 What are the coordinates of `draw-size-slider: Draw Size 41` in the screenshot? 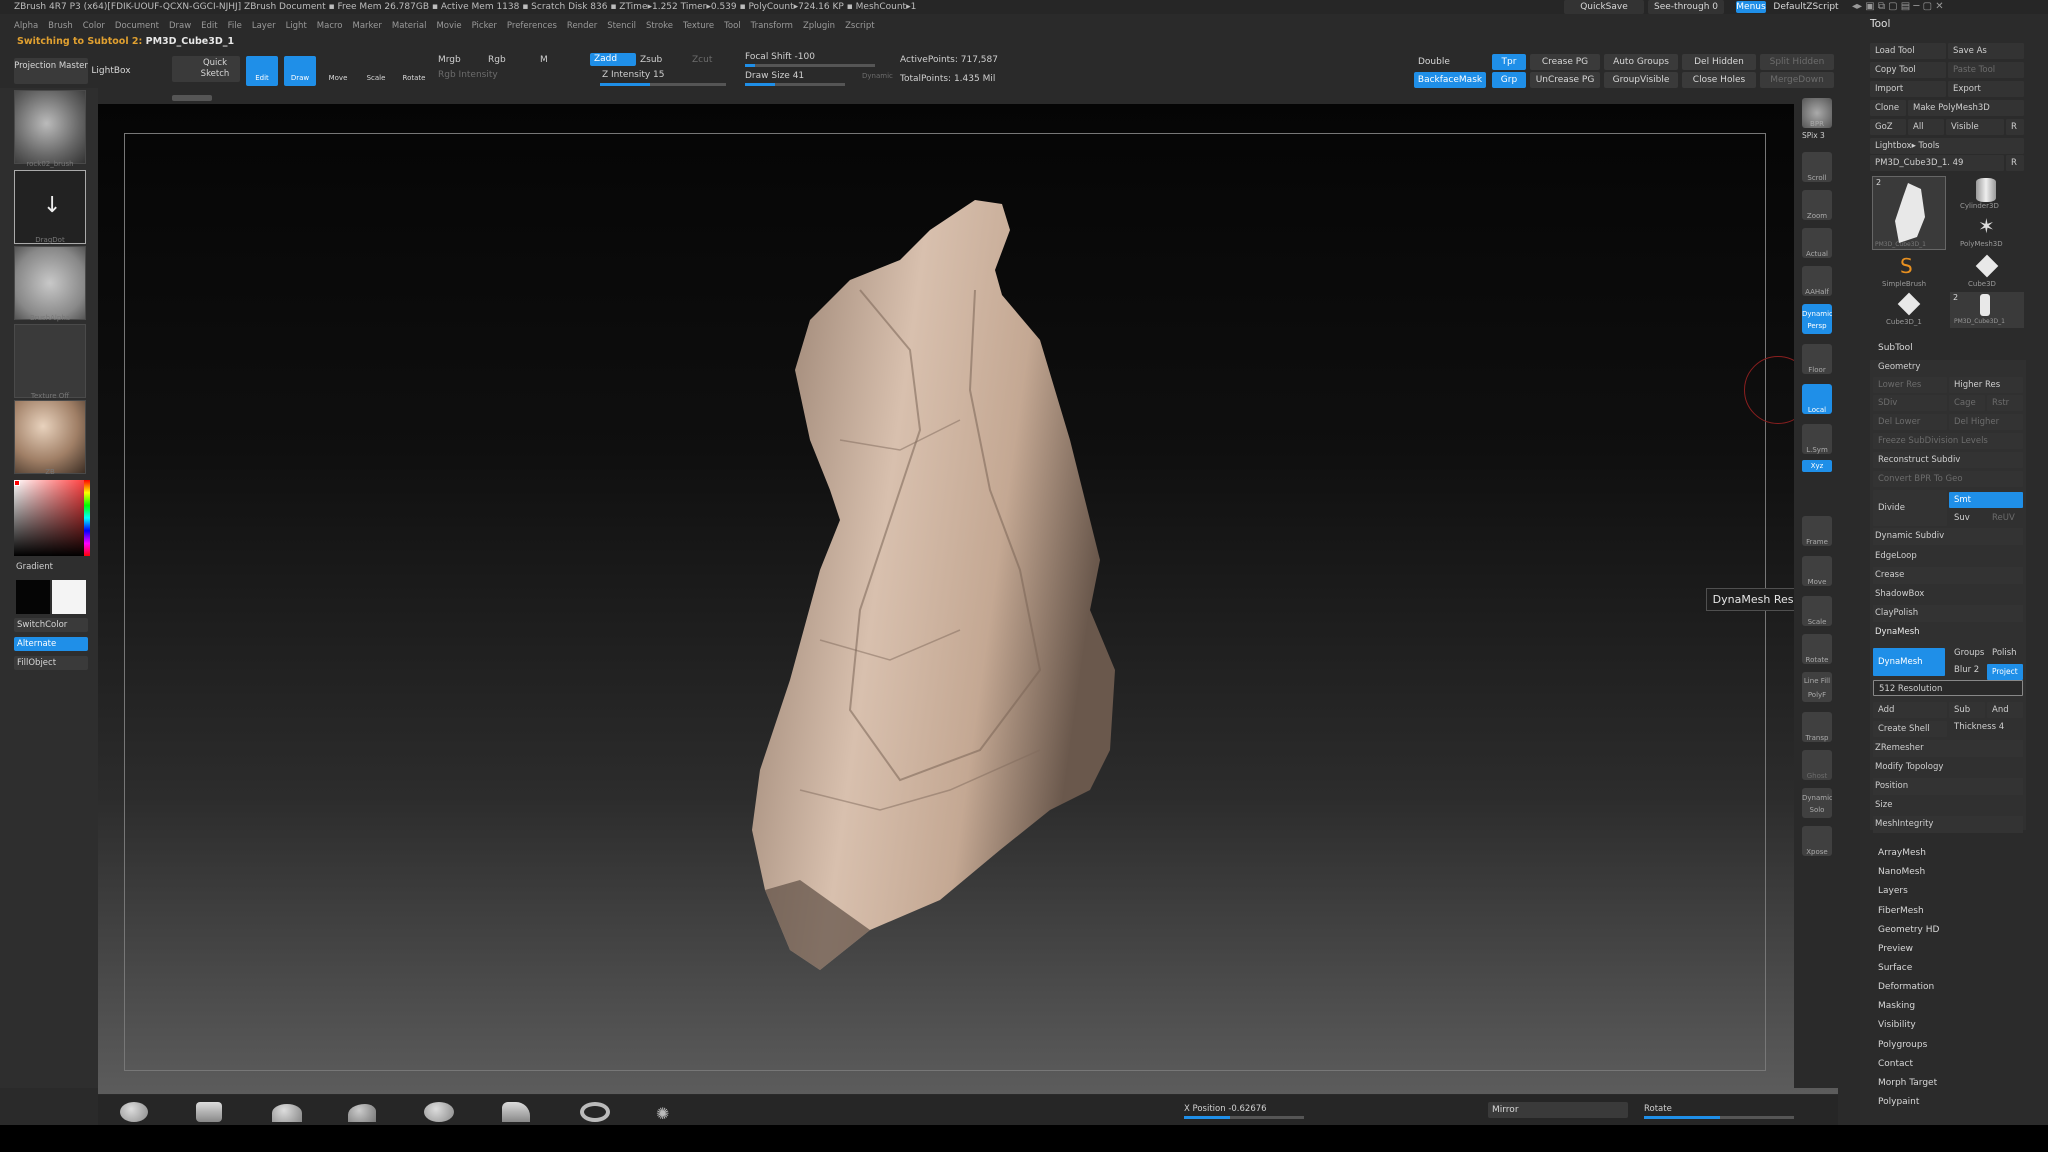 It's located at (774, 76).